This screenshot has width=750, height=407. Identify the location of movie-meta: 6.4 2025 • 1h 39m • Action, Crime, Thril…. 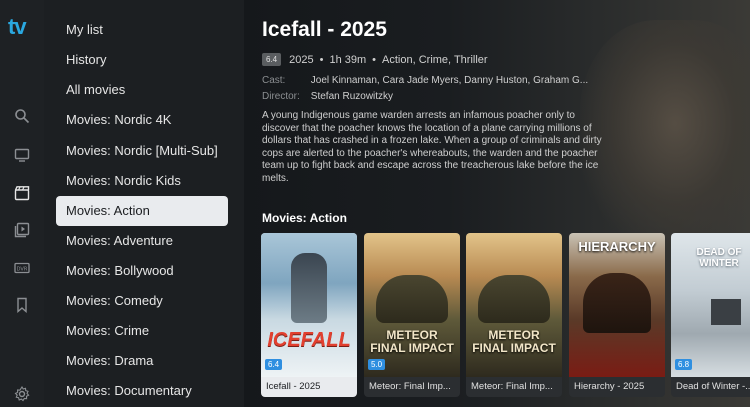
(375, 59).